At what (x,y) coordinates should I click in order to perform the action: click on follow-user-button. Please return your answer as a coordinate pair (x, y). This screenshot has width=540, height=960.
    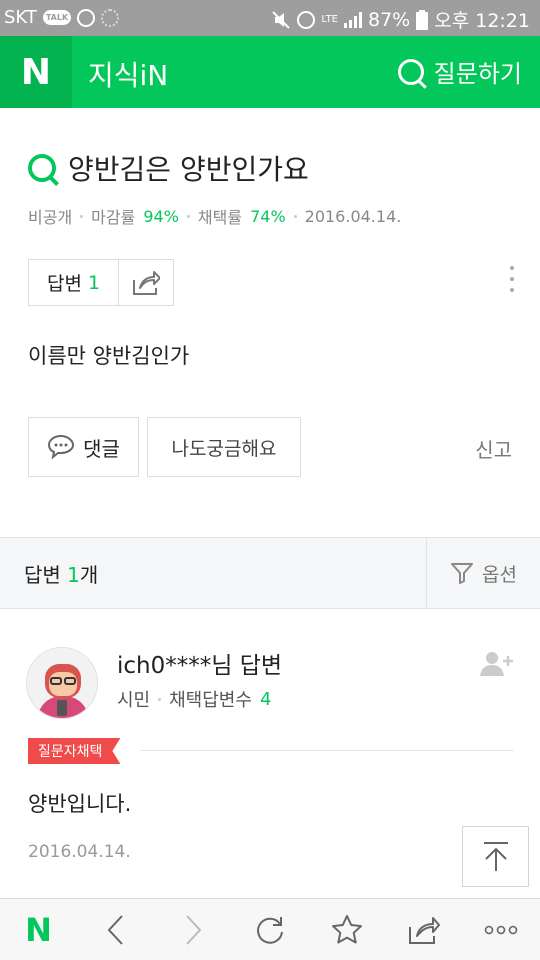
    Looking at the image, I should click on (497, 666).